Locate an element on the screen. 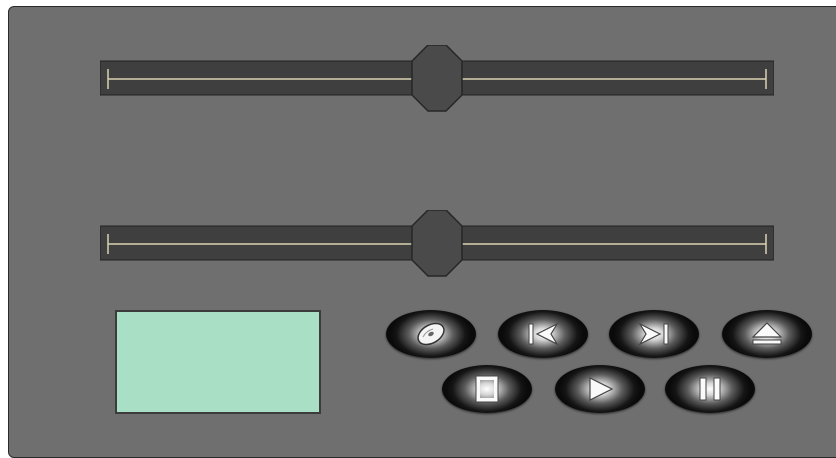 Image resolution: width=836 pixels, height=458 pixels. slider-2-thumb is located at coordinates (437, 243).